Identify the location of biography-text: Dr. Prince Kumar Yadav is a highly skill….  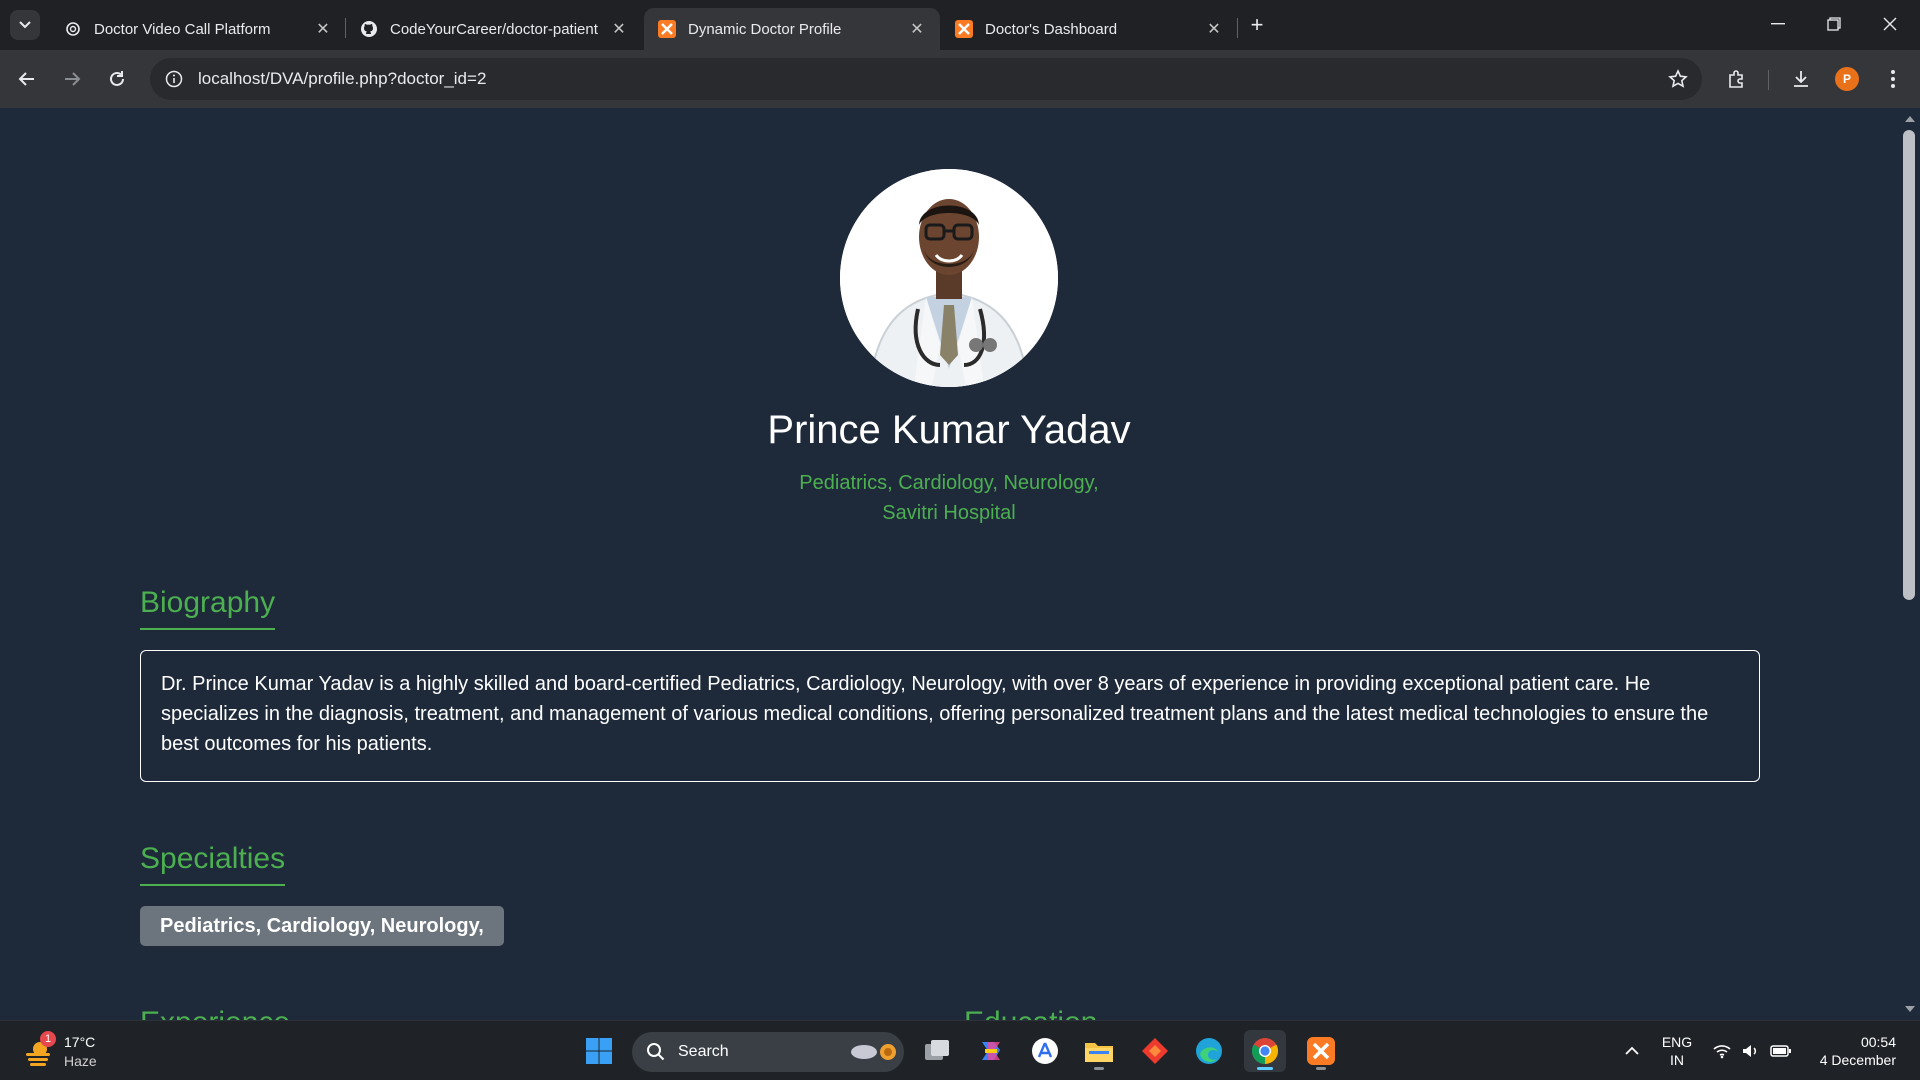
(950, 716).